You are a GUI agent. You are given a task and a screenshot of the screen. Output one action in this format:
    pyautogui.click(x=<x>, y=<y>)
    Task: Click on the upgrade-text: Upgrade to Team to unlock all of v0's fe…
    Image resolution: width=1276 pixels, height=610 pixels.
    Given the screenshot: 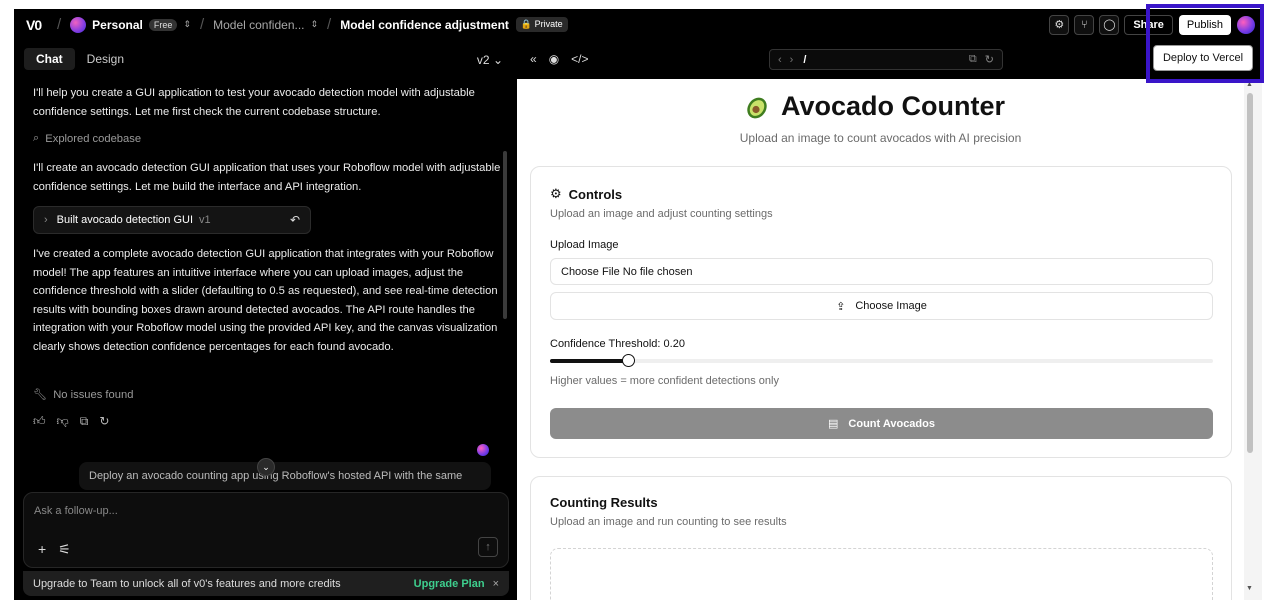 What is the action you would take?
    pyautogui.click(x=187, y=583)
    